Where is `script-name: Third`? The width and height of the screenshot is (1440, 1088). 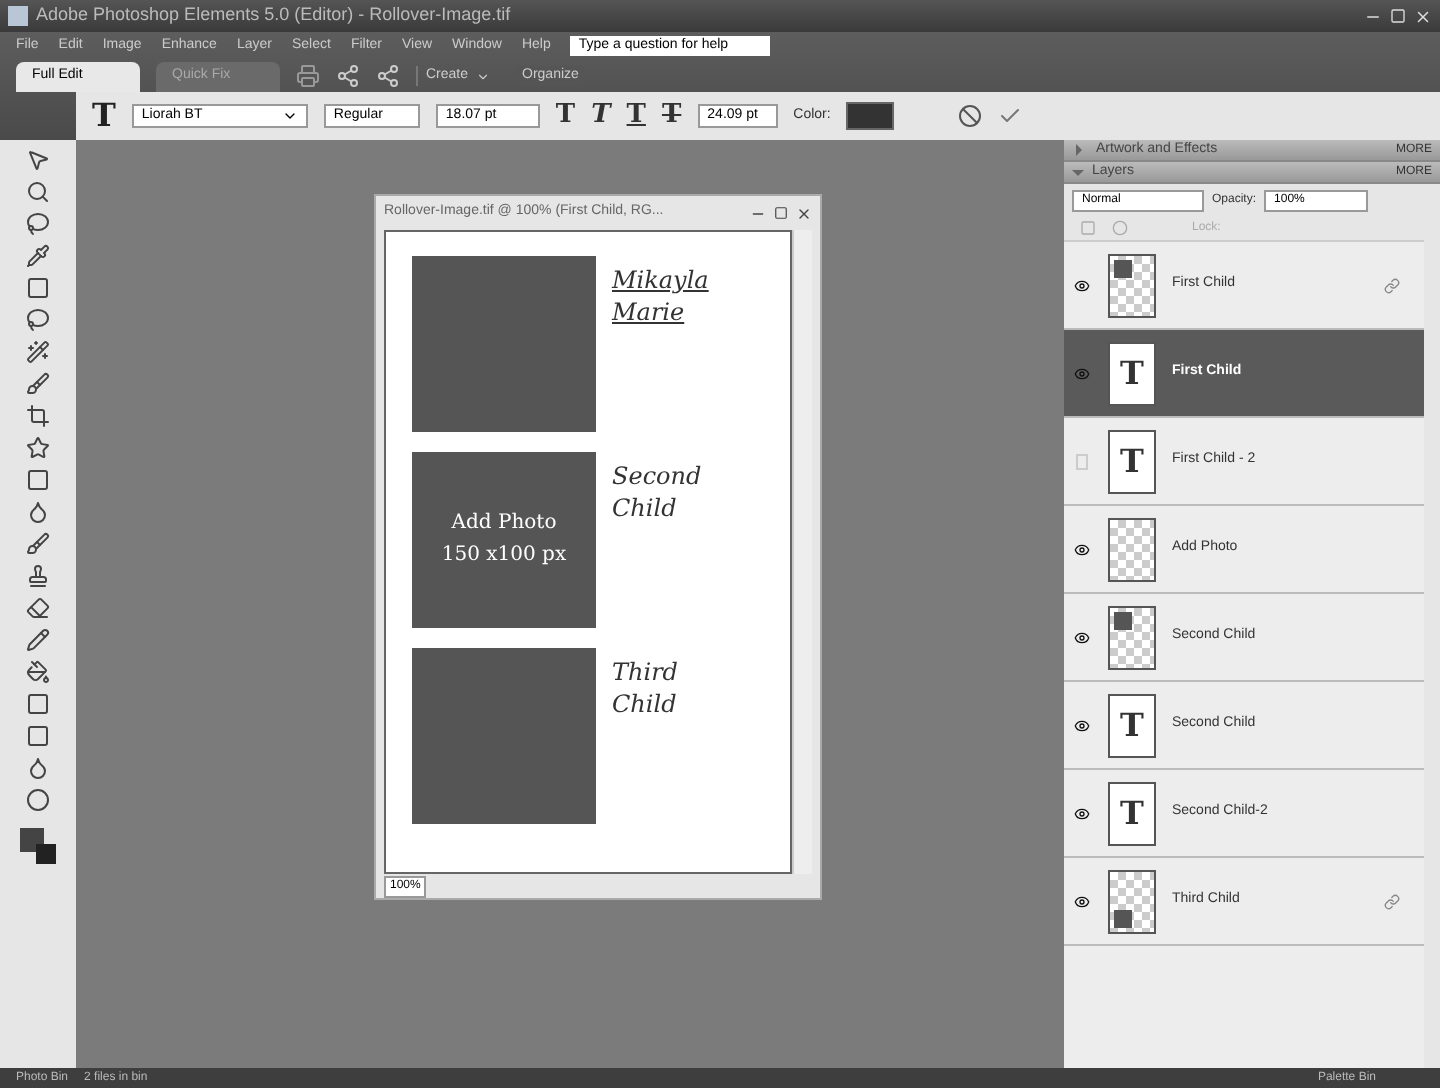 script-name: Third is located at coordinates (645, 672).